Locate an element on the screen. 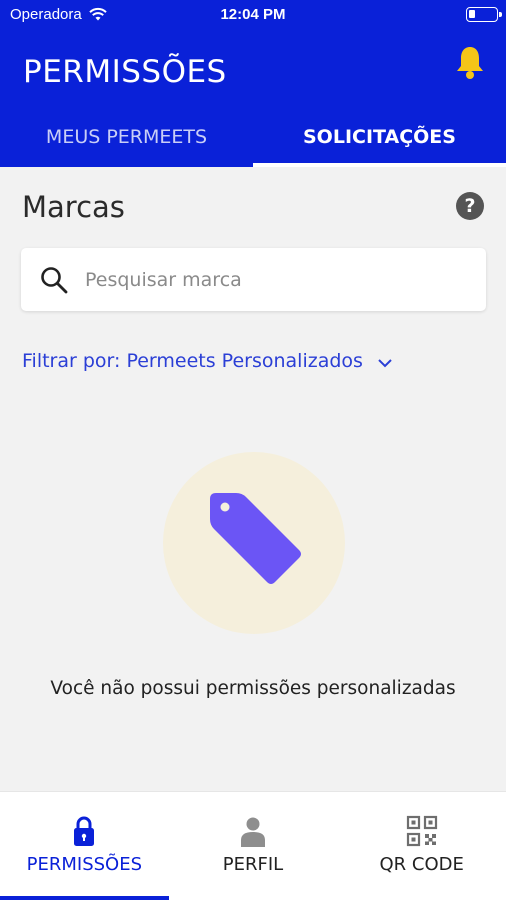 The height and width of the screenshot is (900, 506). section-title: Marcas is located at coordinates (73, 207).